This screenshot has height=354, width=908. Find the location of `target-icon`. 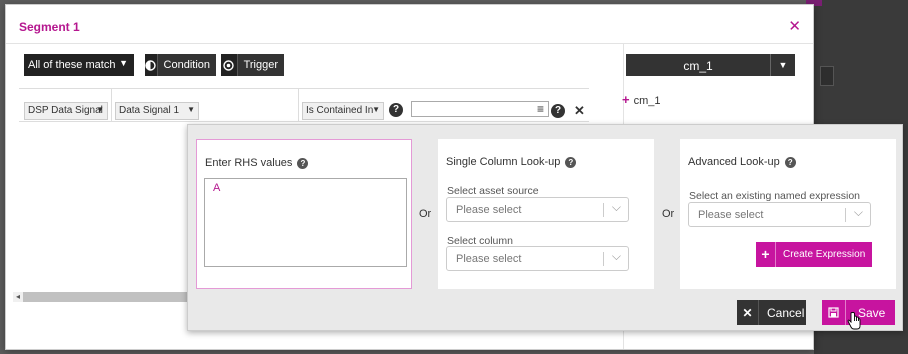

target-icon is located at coordinates (229, 65).